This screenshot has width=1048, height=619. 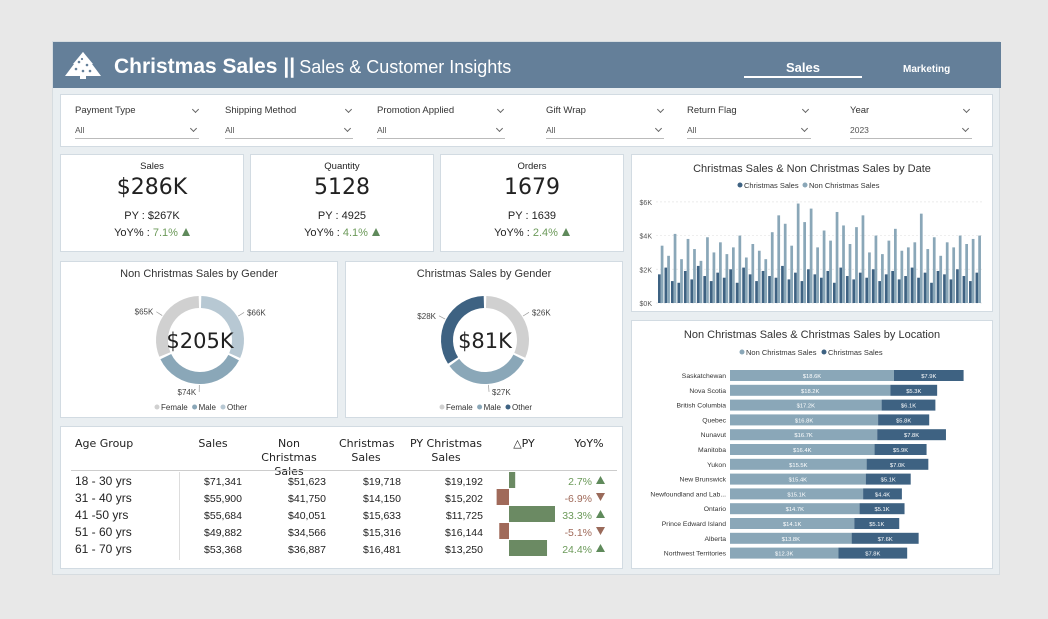 What do you see at coordinates (926, 69) in the screenshot?
I see `tab-marketing: Marketing` at bounding box center [926, 69].